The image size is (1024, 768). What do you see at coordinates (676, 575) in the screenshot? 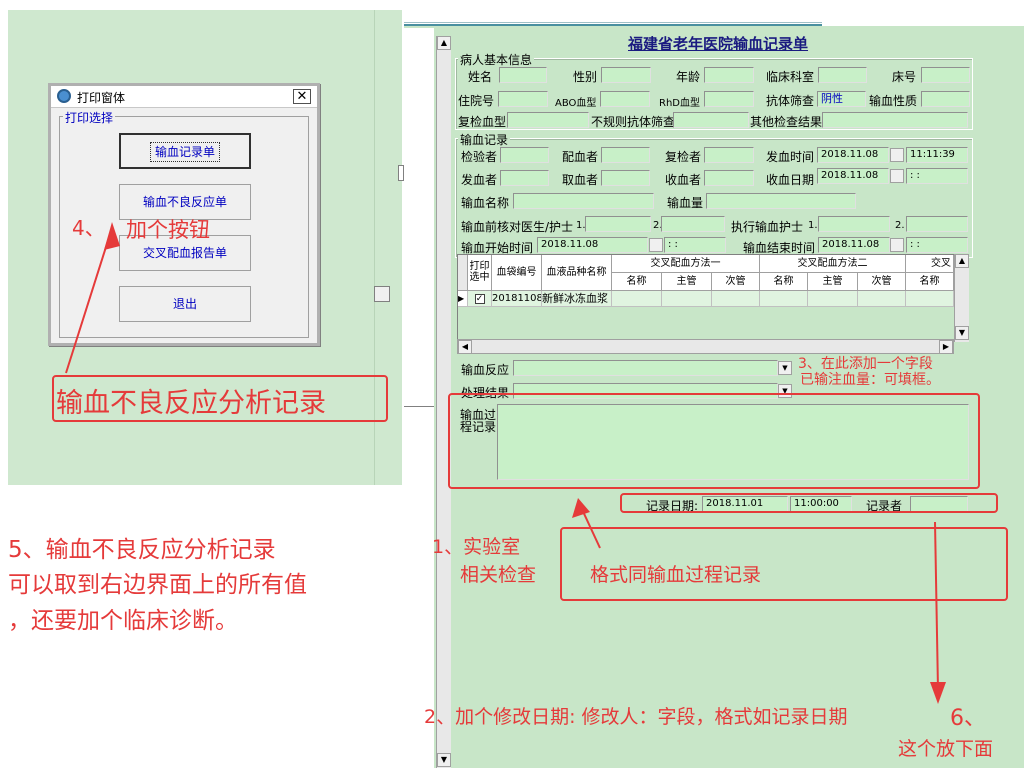
I see `annotation-format-text: 格式同输血过程记录` at bounding box center [676, 575].